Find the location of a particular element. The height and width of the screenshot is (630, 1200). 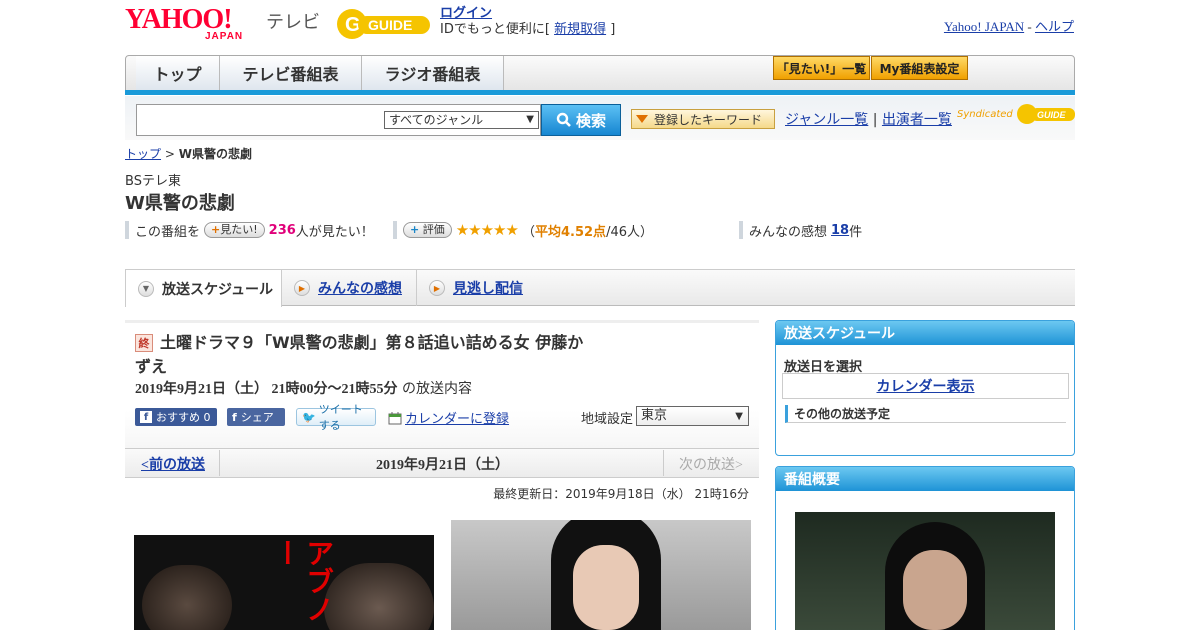

overview-image is located at coordinates (925, 571).